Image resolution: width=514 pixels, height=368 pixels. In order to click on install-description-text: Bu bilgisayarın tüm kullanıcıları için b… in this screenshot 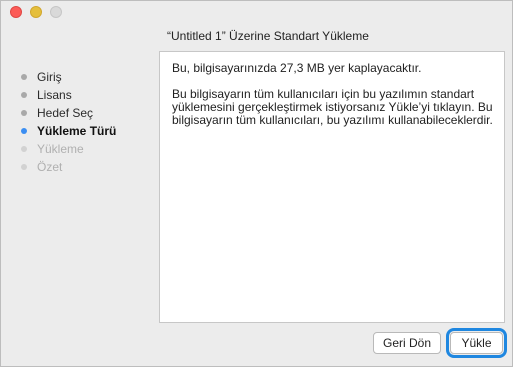, I will do `click(332, 107)`.